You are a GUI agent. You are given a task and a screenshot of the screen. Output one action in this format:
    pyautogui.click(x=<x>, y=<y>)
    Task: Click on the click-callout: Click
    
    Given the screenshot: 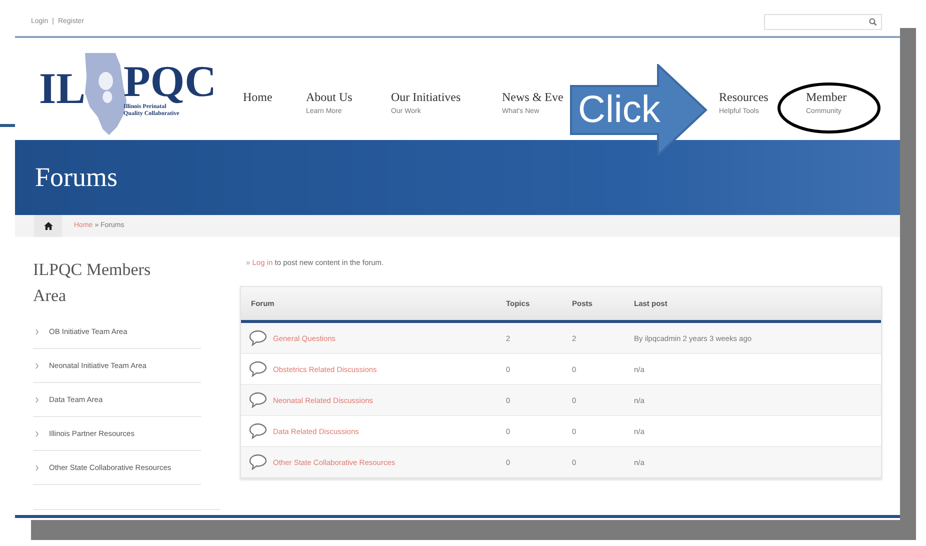 What is the action you would take?
    pyautogui.click(x=639, y=110)
    